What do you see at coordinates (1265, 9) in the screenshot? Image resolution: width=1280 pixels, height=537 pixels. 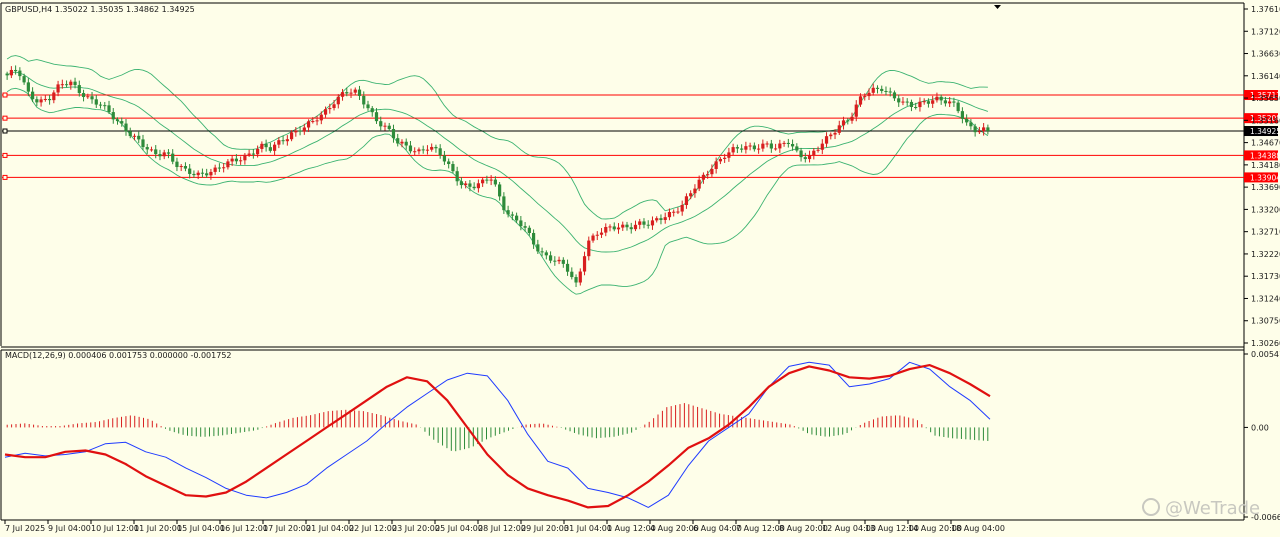 I see `price-tick-label: 1.37610` at bounding box center [1265, 9].